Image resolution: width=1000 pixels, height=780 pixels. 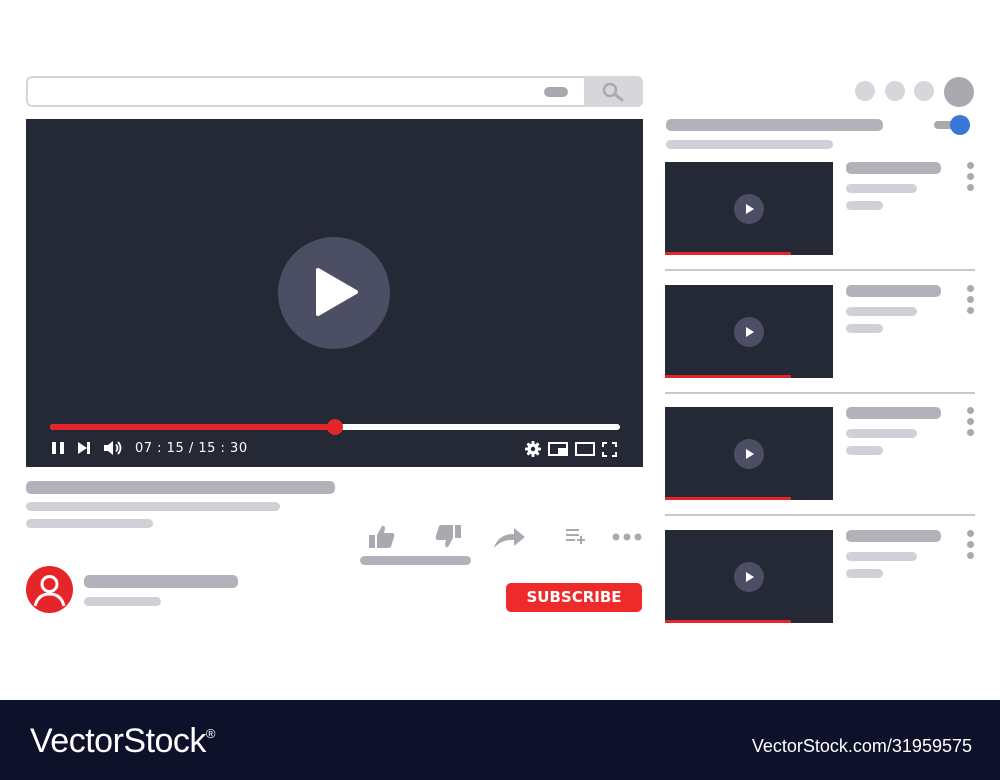 I want to click on search-placeholder-bar, so click(x=556, y=92).